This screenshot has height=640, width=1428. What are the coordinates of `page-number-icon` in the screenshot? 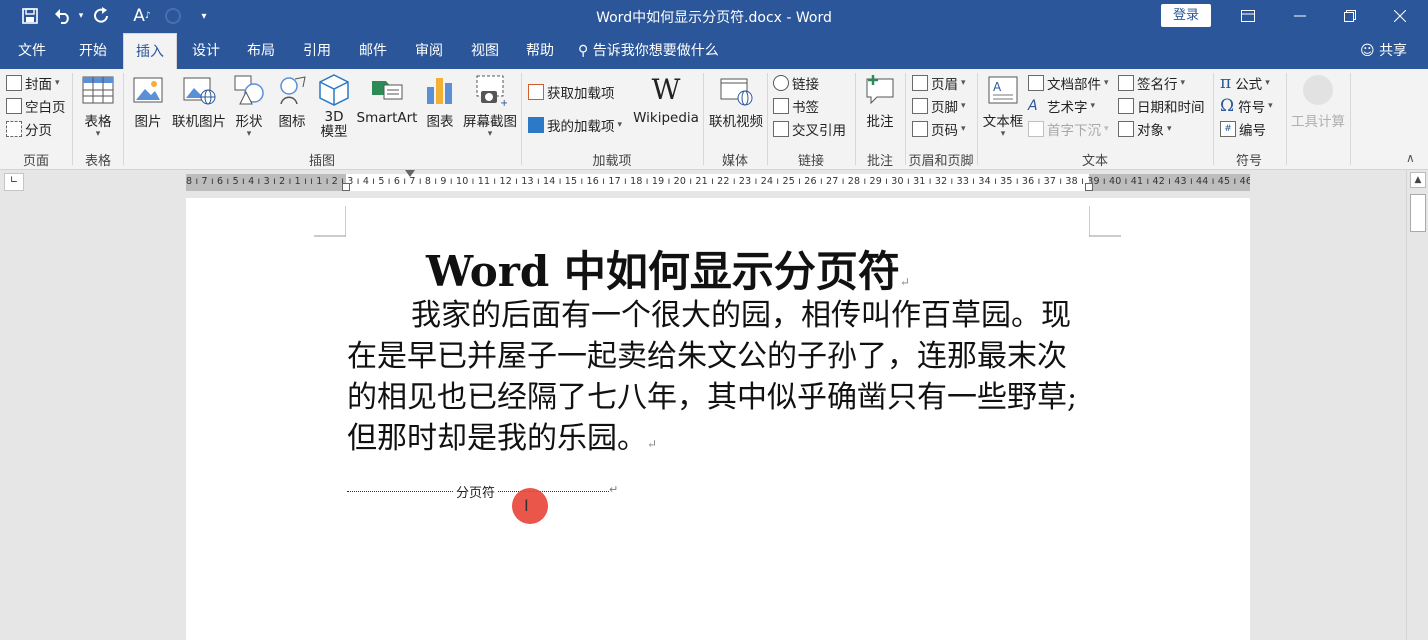 It's located at (920, 129).